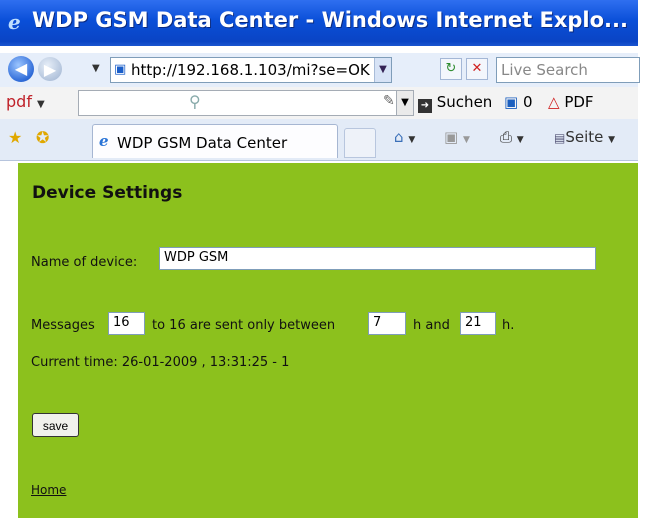 Image resolution: width=645 pixels, height=518 pixels. What do you see at coordinates (431, 325) in the screenshot?
I see `hour-and-text: h and` at bounding box center [431, 325].